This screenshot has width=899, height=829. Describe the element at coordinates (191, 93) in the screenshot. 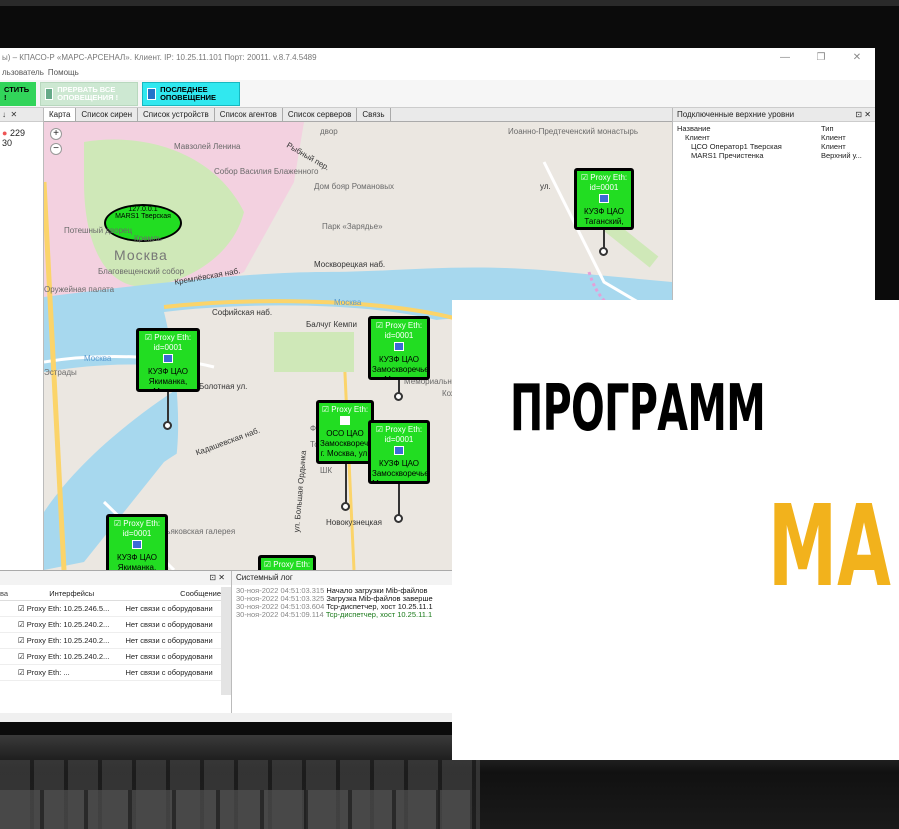

I see `last-alert-button: ПОСЛЕДНЕЕ ОПОВЕЩЕНИЕ` at that location.